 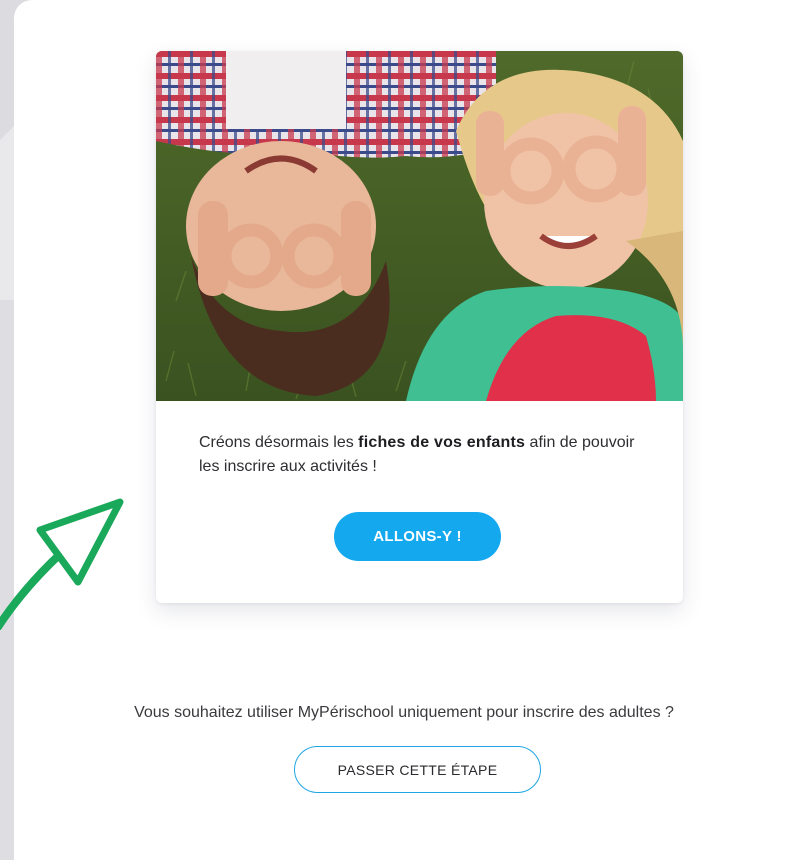 What do you see at coordinates (442, 442) in the screenshot?
I see `card-text-bold: fiches de vos enfants` at bounding box center [442, 442].